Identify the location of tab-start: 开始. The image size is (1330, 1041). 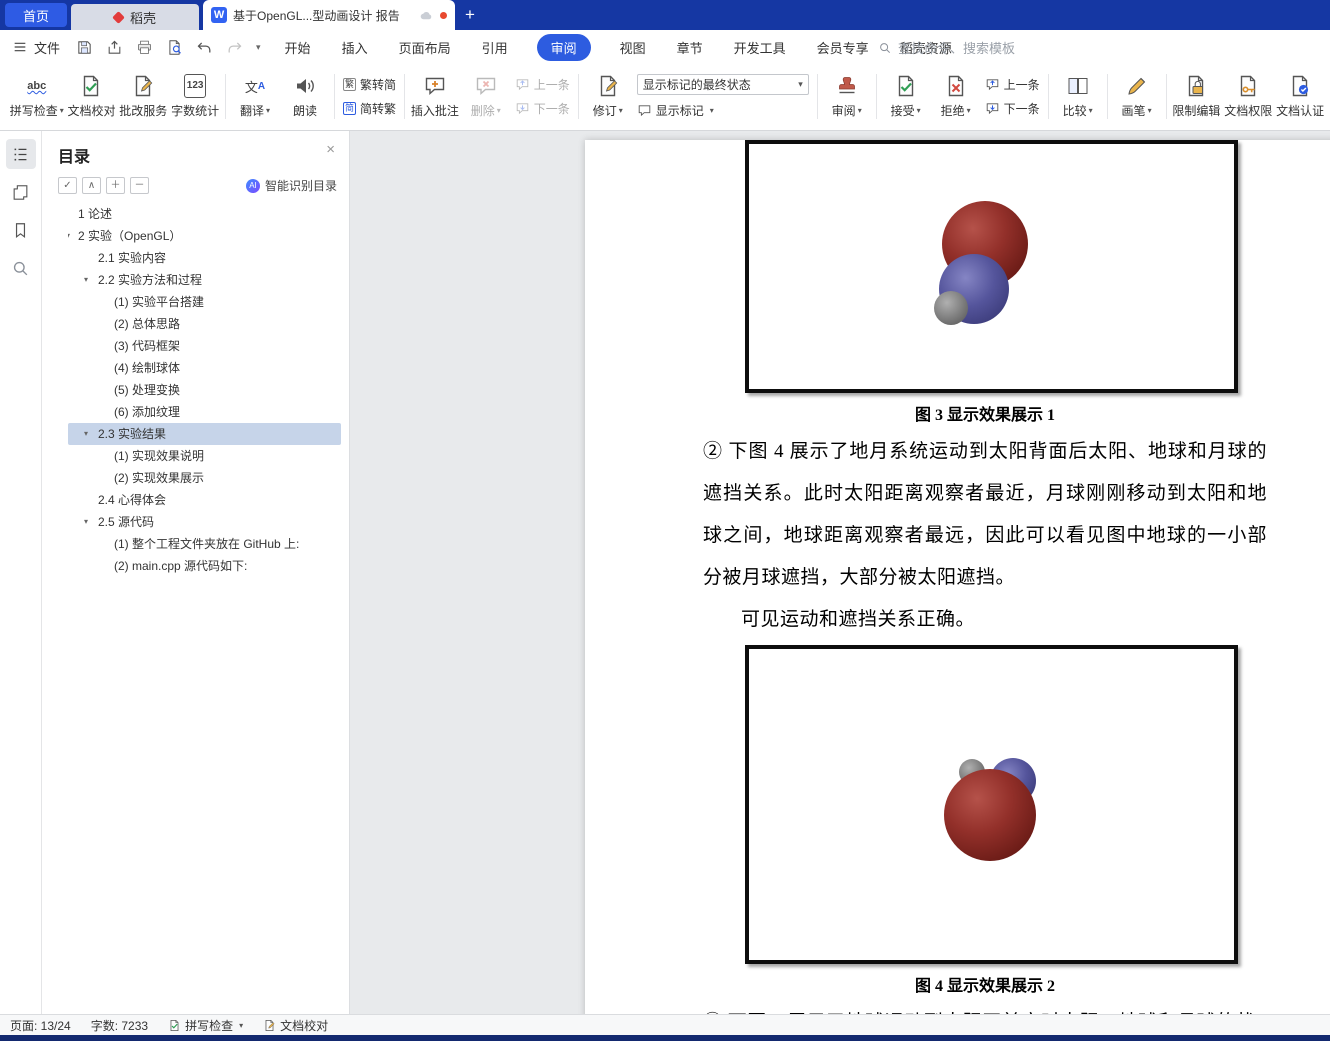
(298, 47).